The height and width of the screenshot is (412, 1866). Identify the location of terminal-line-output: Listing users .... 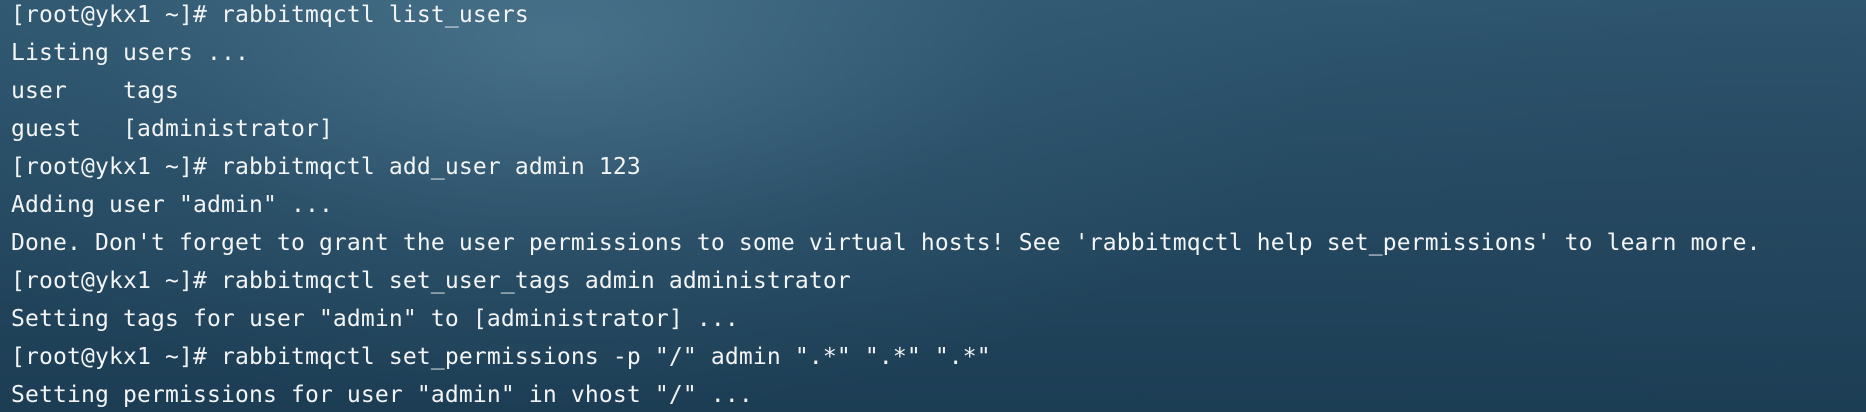
(130, 53).